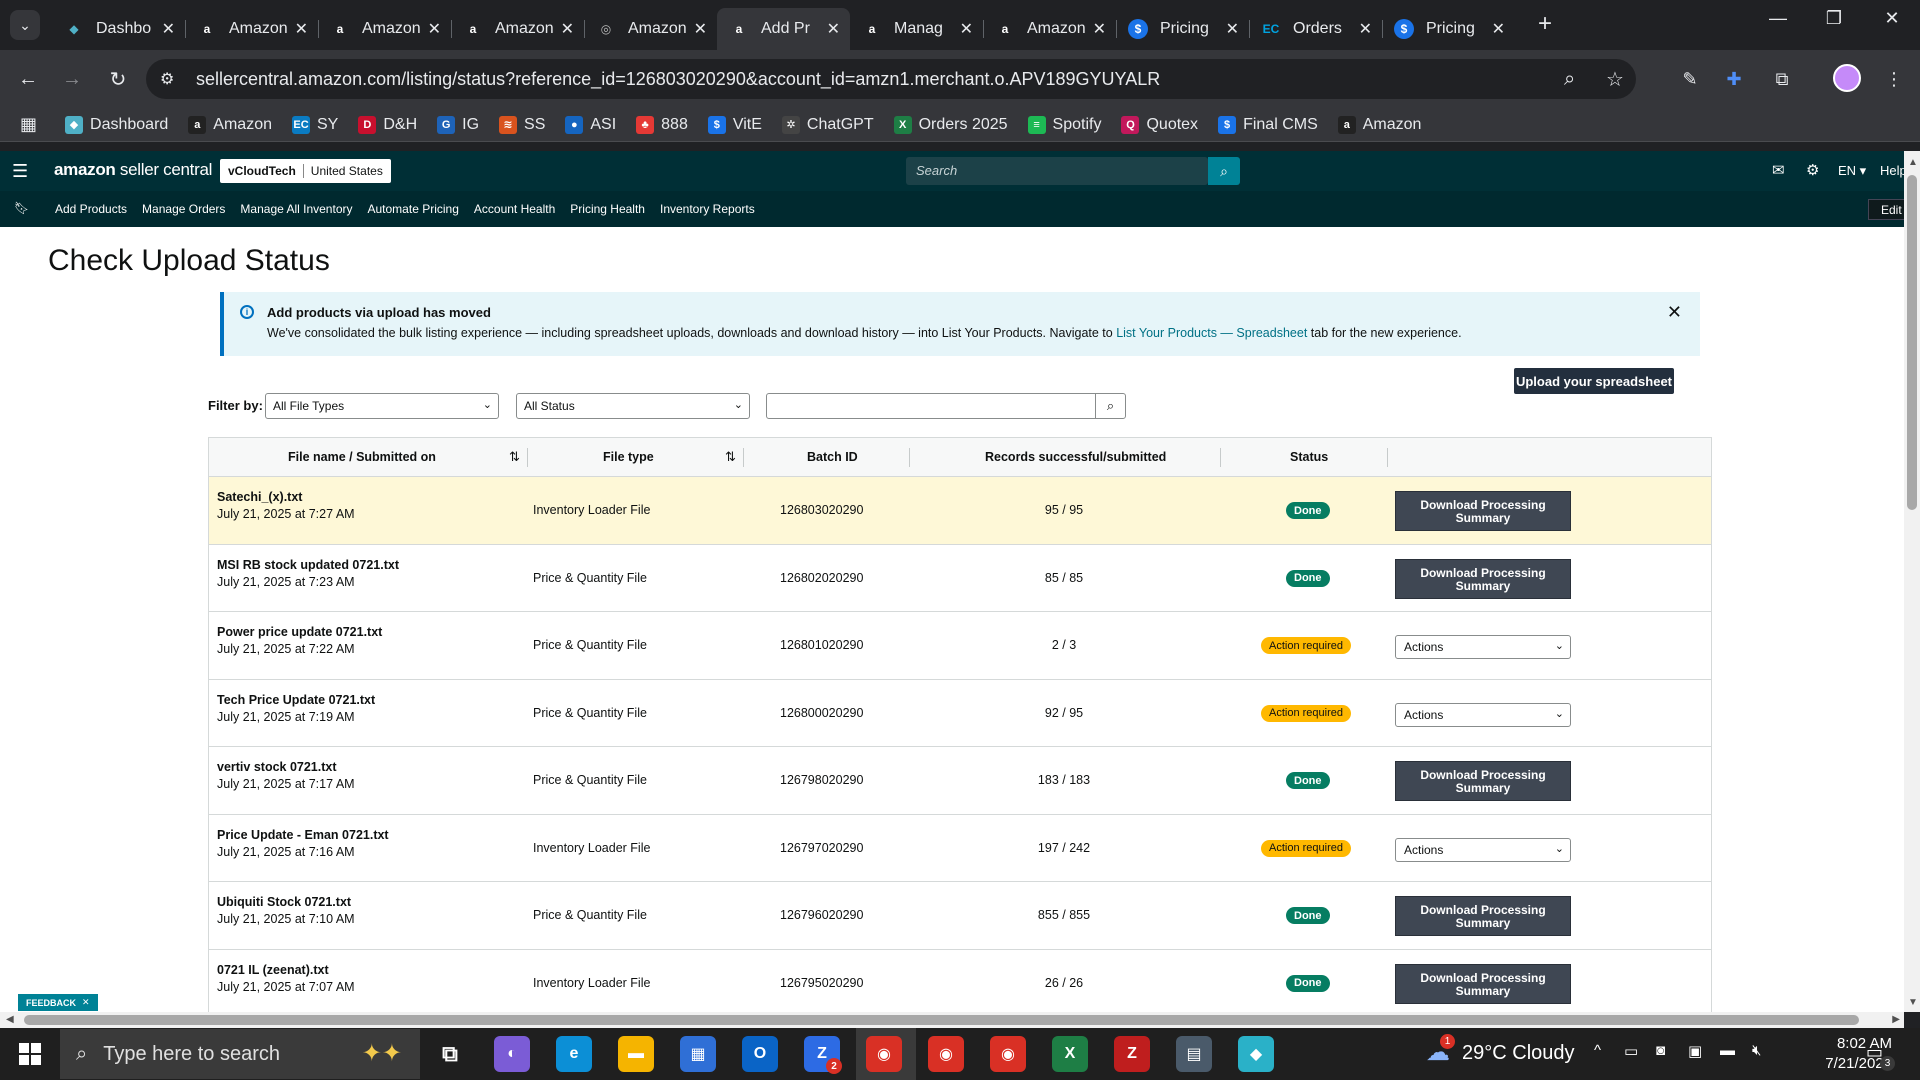 The image size is (1920, 1080). Describe the element at coordinates (707, 209) in the screenshot. I see `nav-item: Inventory Reports` at that location.